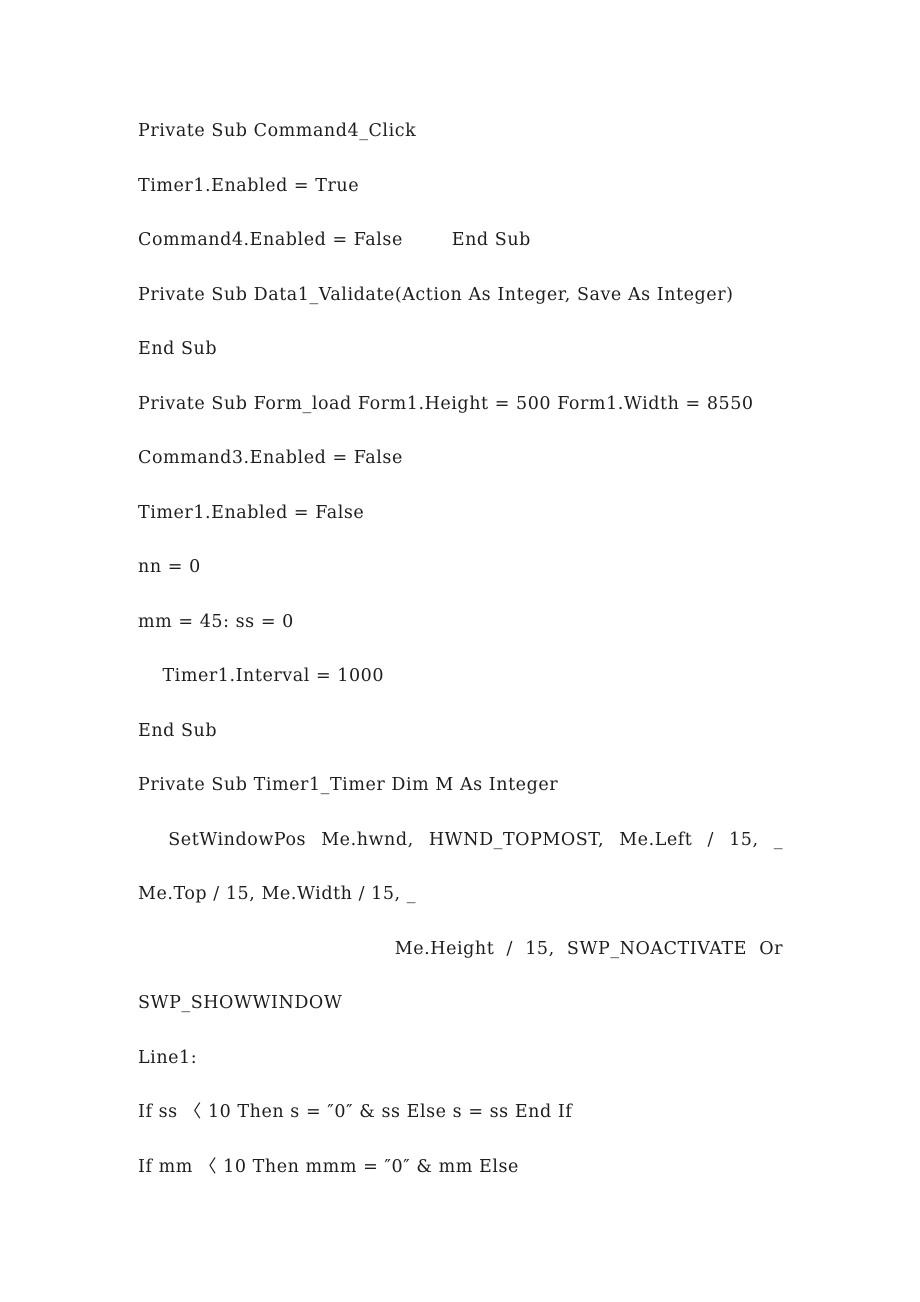  What do you see at coordinates (334, 240) in the screenshot?
I see `code-line: Command4.Enabled = False End Sub` at bounding box center [334, 240].